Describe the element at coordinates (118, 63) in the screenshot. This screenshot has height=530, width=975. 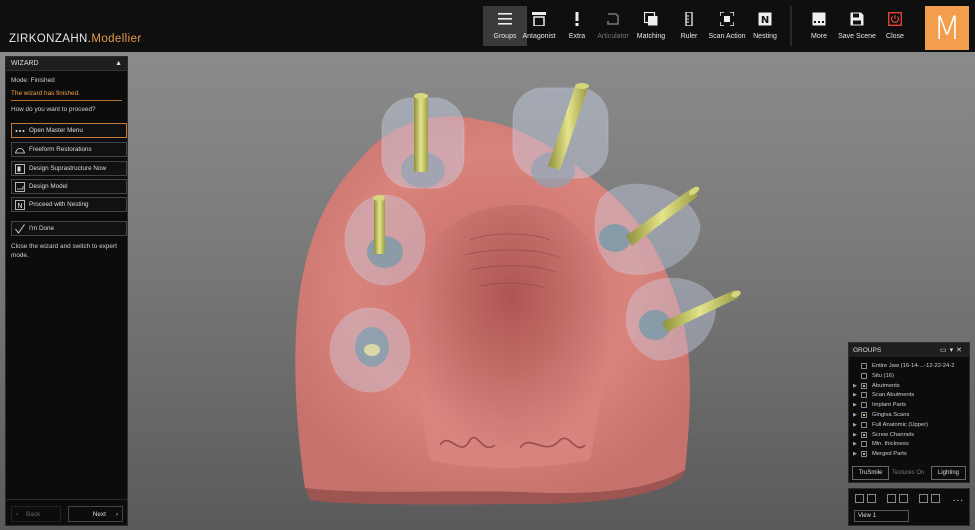
I see `collapse-caret-icon: ▲` at that location.